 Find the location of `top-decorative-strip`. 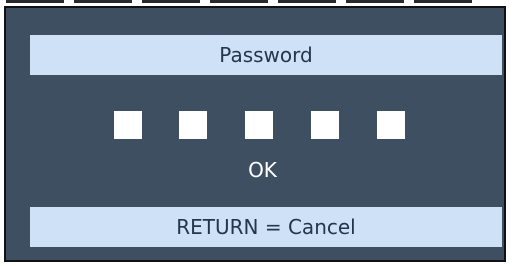

top-decorative-strip is located at coordinates (256, 2).